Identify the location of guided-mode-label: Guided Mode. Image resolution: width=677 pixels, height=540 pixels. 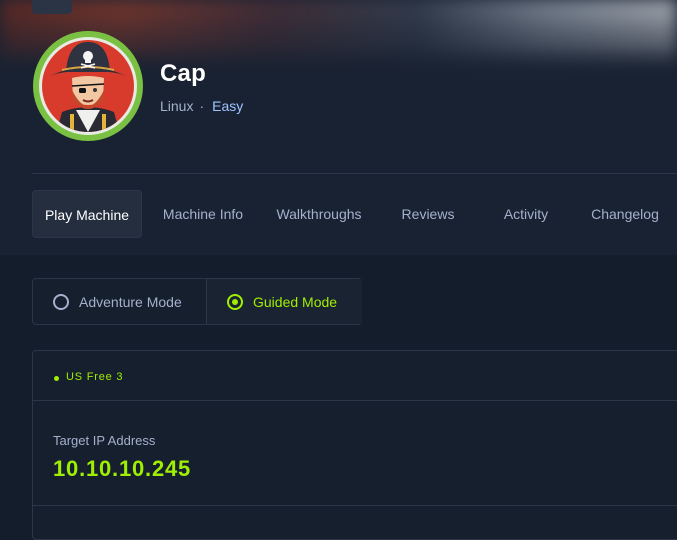
(295, 301).